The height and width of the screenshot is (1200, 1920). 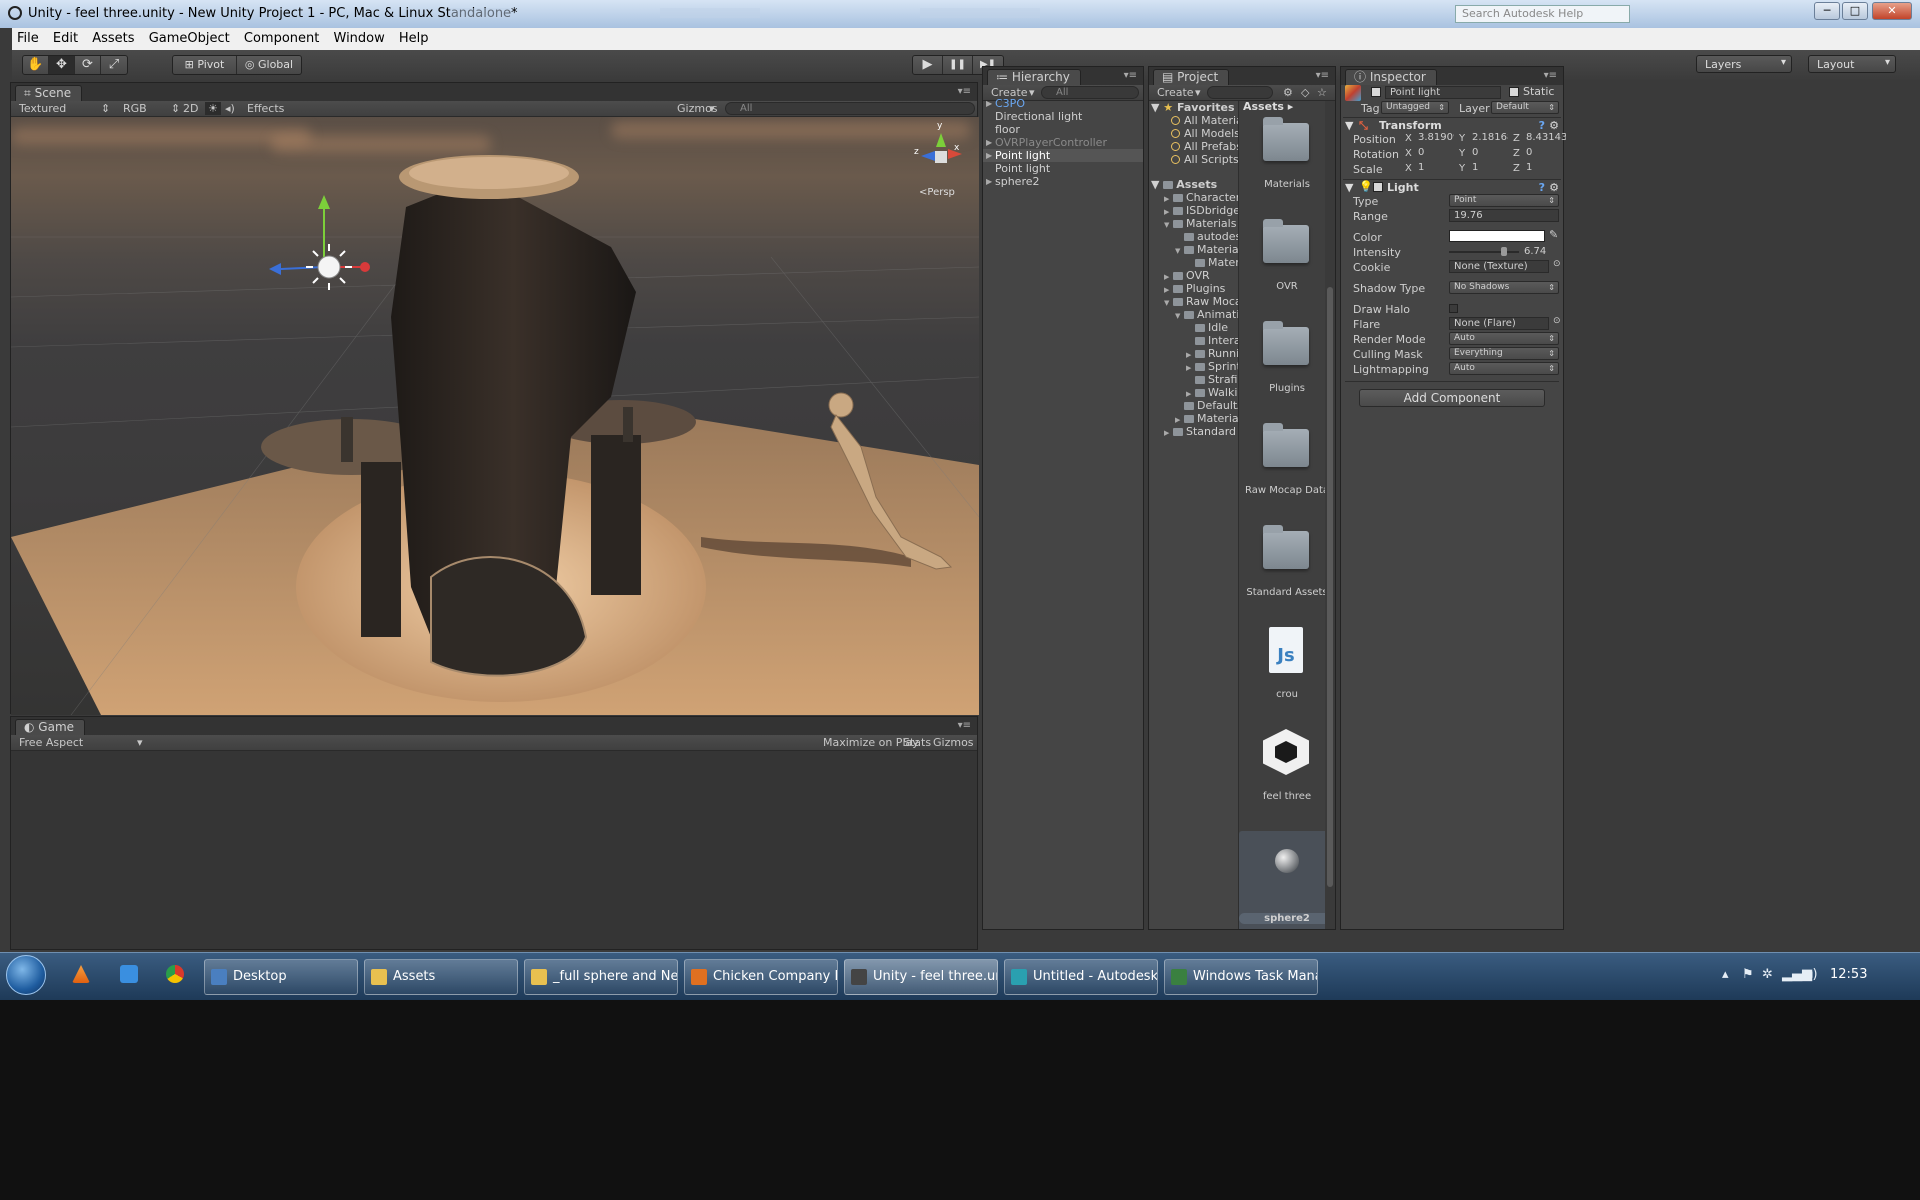 I want to click on gizmo-x-arrow, so click(x=955, y=154).